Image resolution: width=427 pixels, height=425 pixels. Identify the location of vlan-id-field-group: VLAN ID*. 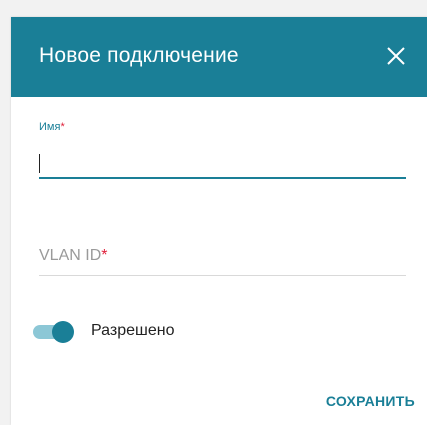
(222, 259).